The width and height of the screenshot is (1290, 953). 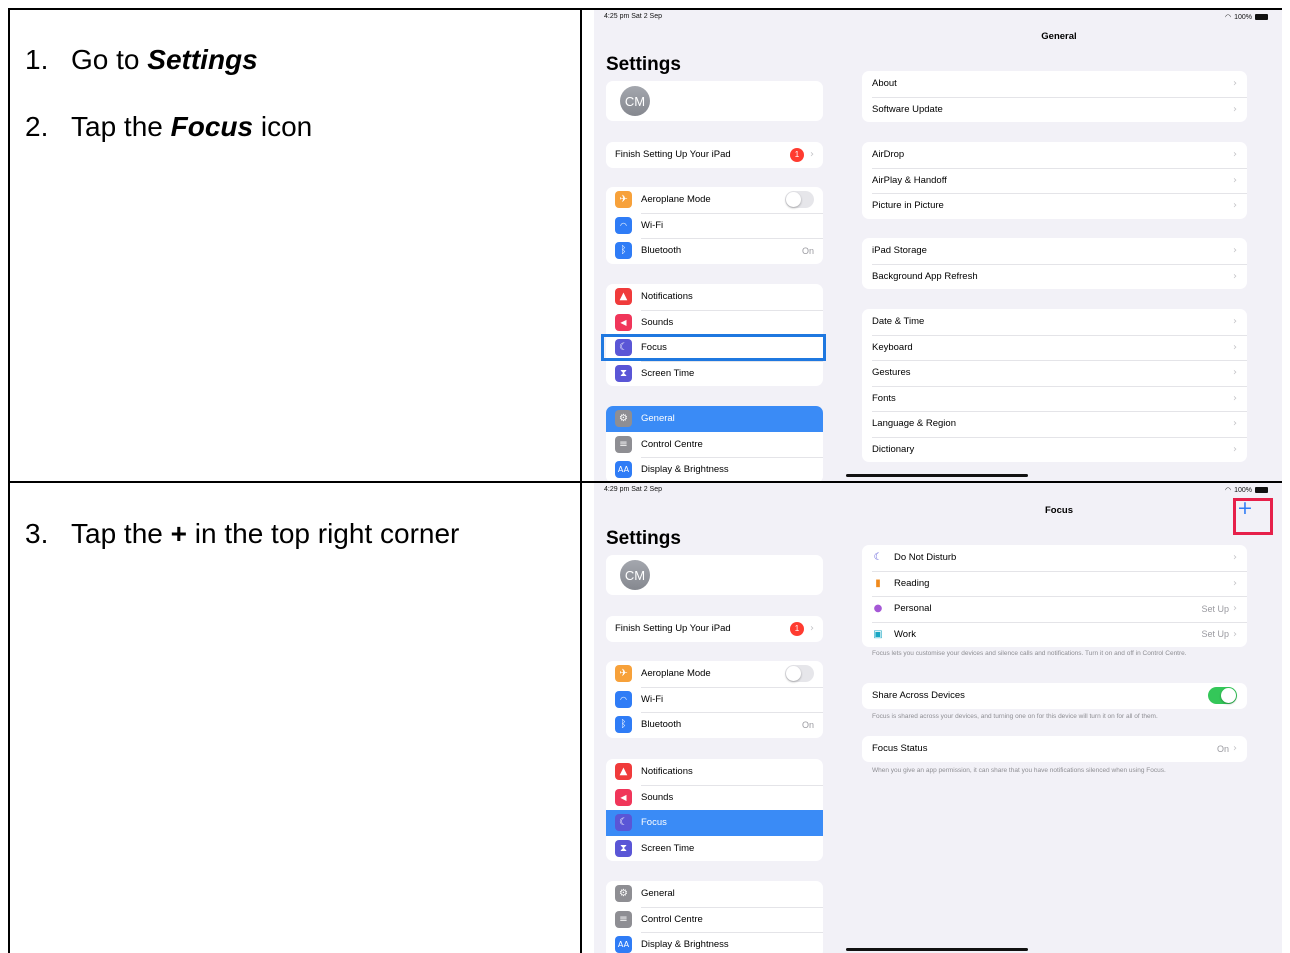 What do you see at coordinates (623, 225) in the screenshot?
I see `wifi-icon: ◠` at bounding box center [623, 225].